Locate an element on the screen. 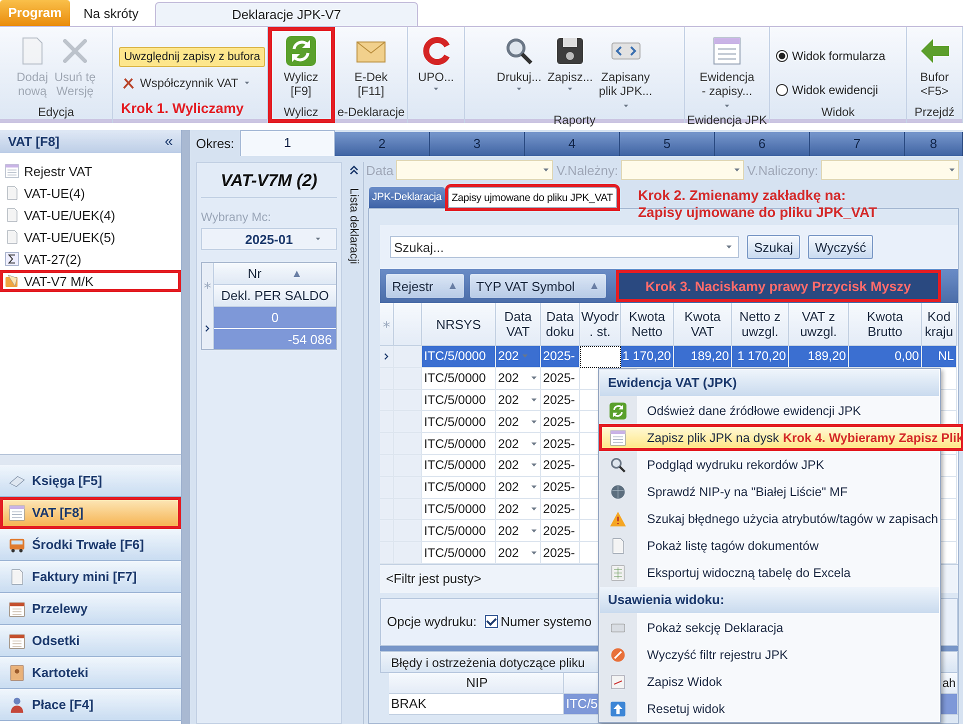 The image size is (963, 724). nav-button: Faktury mini [F7] is located at coordinates (90, 577).